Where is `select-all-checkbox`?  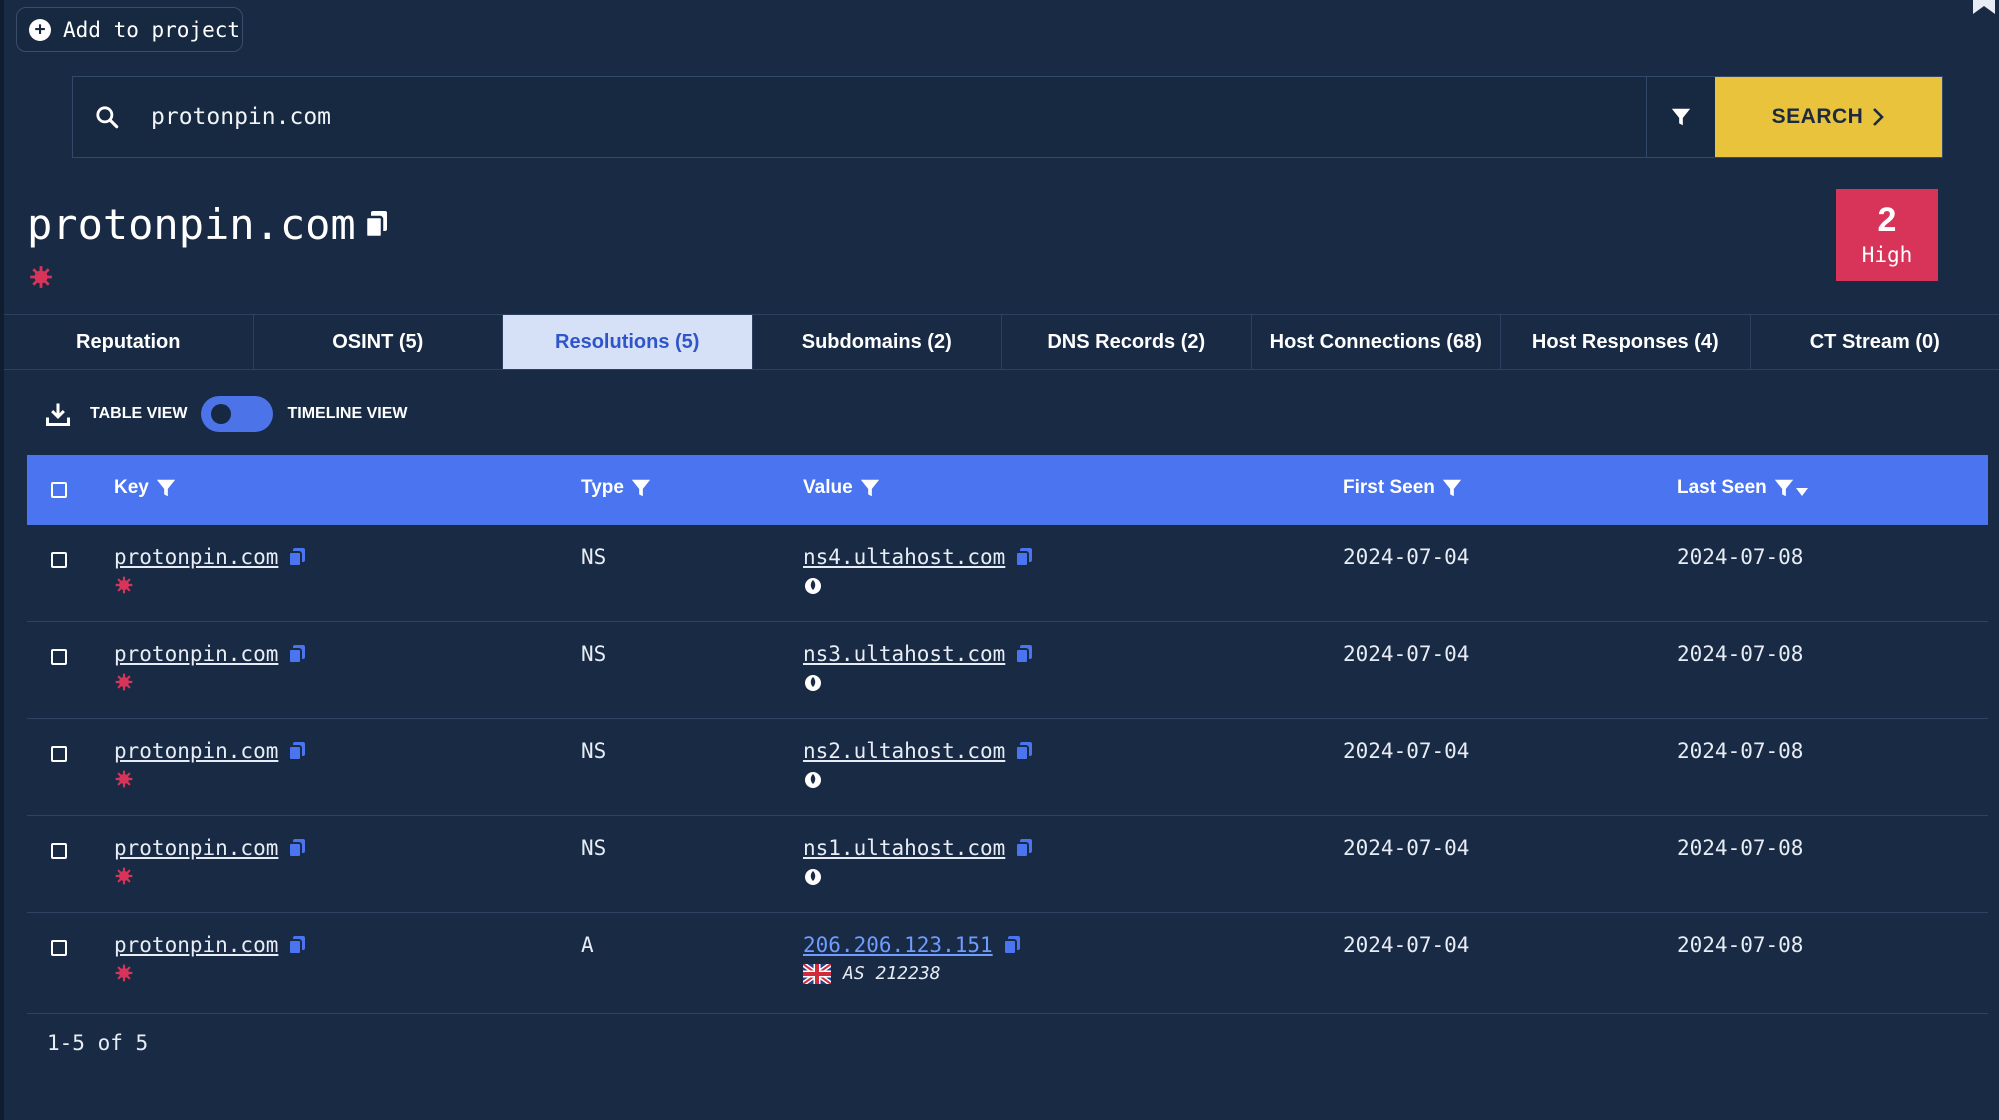
select-all-checkbox is located at coordinates (59, 490).